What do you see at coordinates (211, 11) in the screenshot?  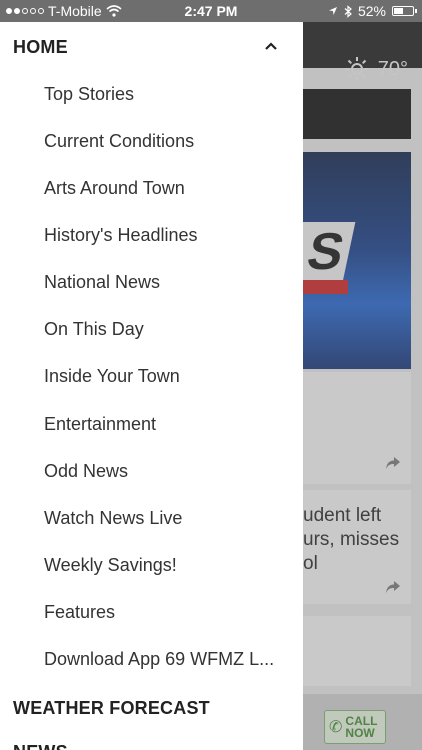 I see `status-bar: T-Mobile 2:47 PM 52%` at bounding box center [211, 11].